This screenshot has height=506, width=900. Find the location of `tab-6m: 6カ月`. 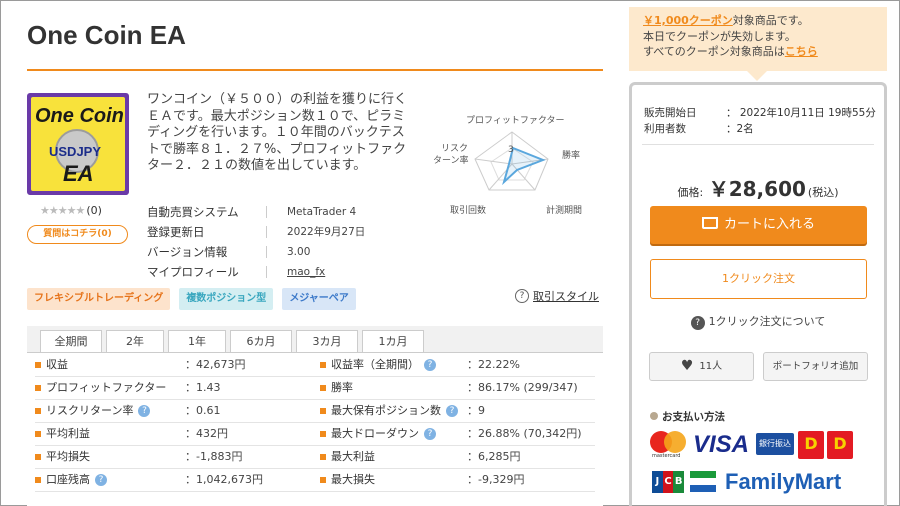

tab-6m: 6カ月 is located at coordinates (261, 341).